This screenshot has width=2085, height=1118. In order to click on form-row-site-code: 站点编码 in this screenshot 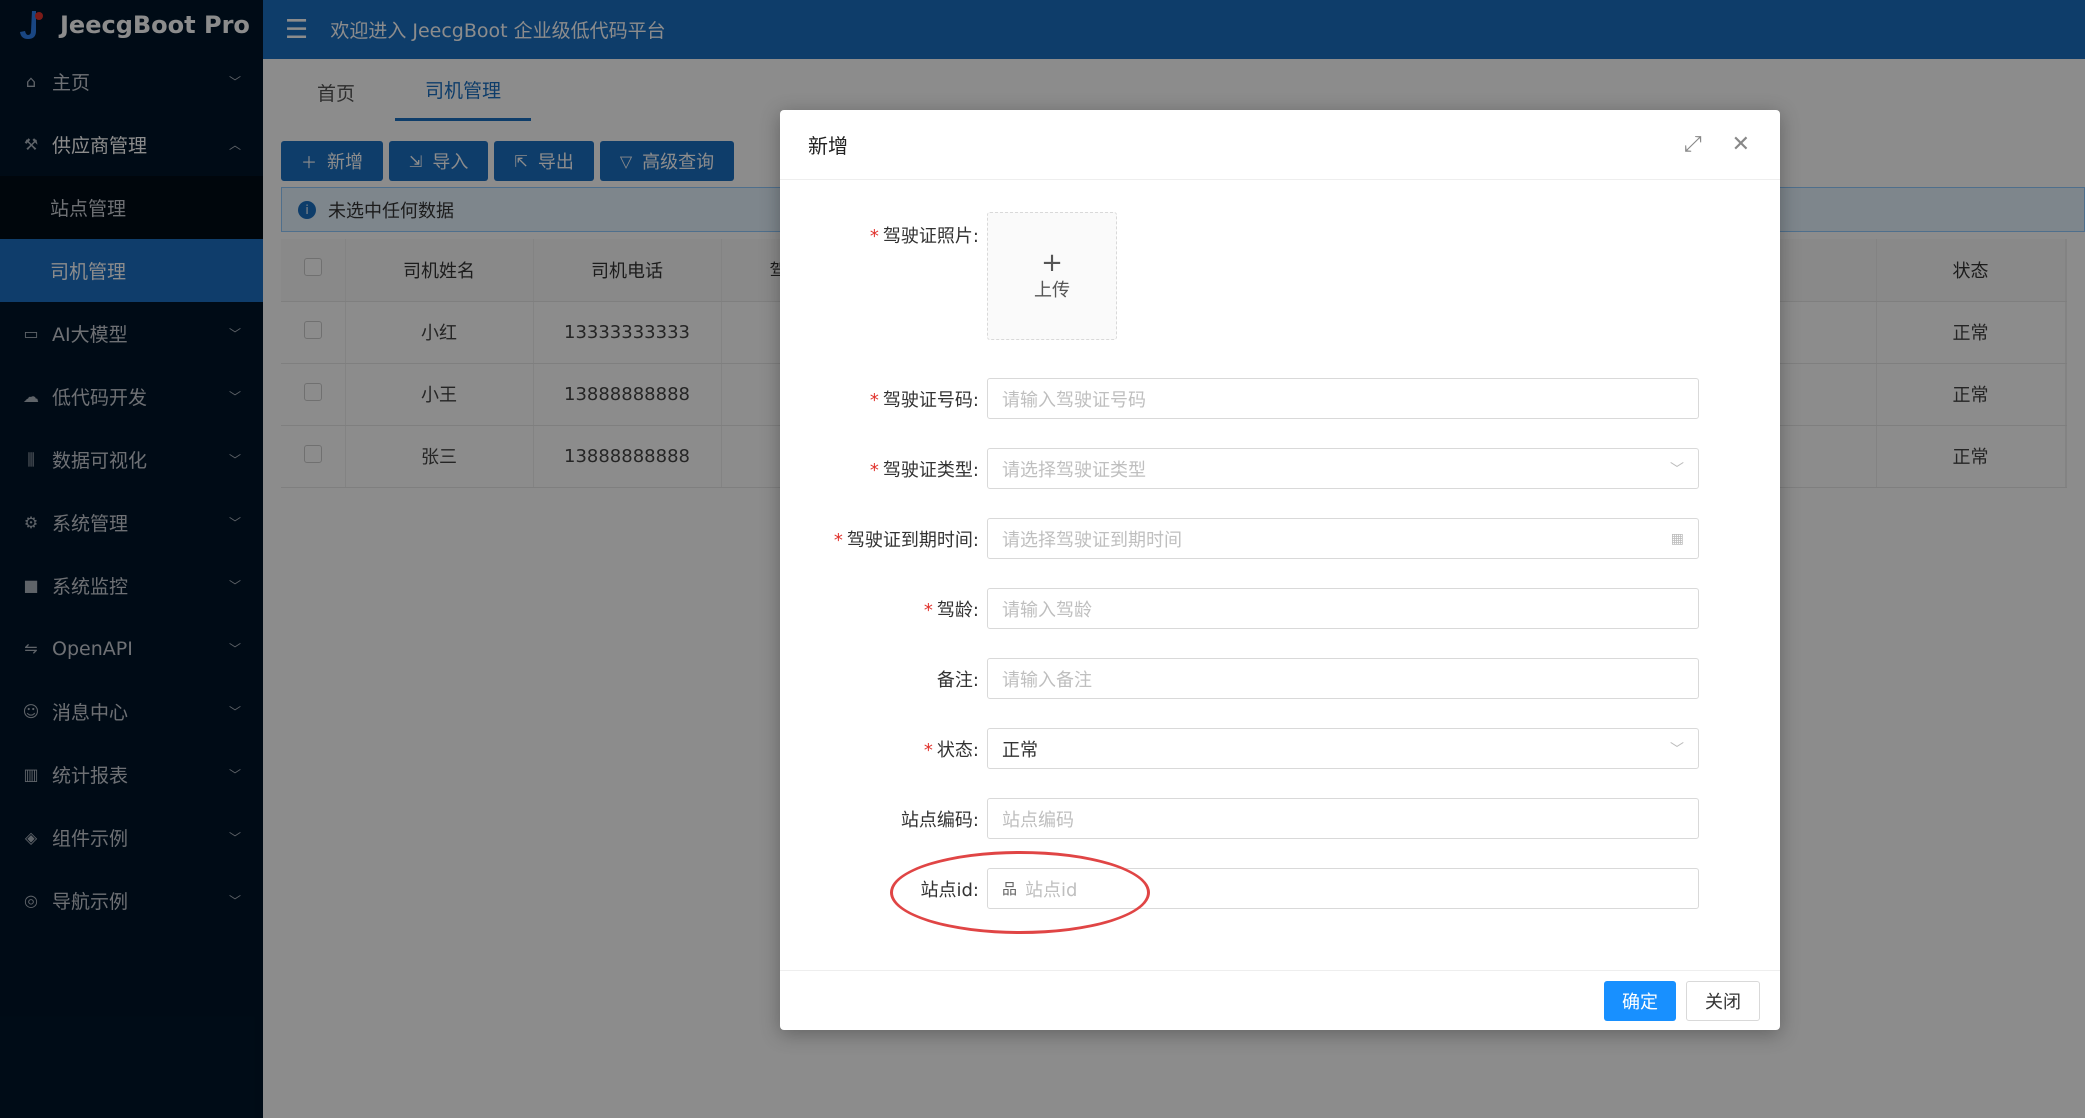, I will do `click(1280, 818)`.